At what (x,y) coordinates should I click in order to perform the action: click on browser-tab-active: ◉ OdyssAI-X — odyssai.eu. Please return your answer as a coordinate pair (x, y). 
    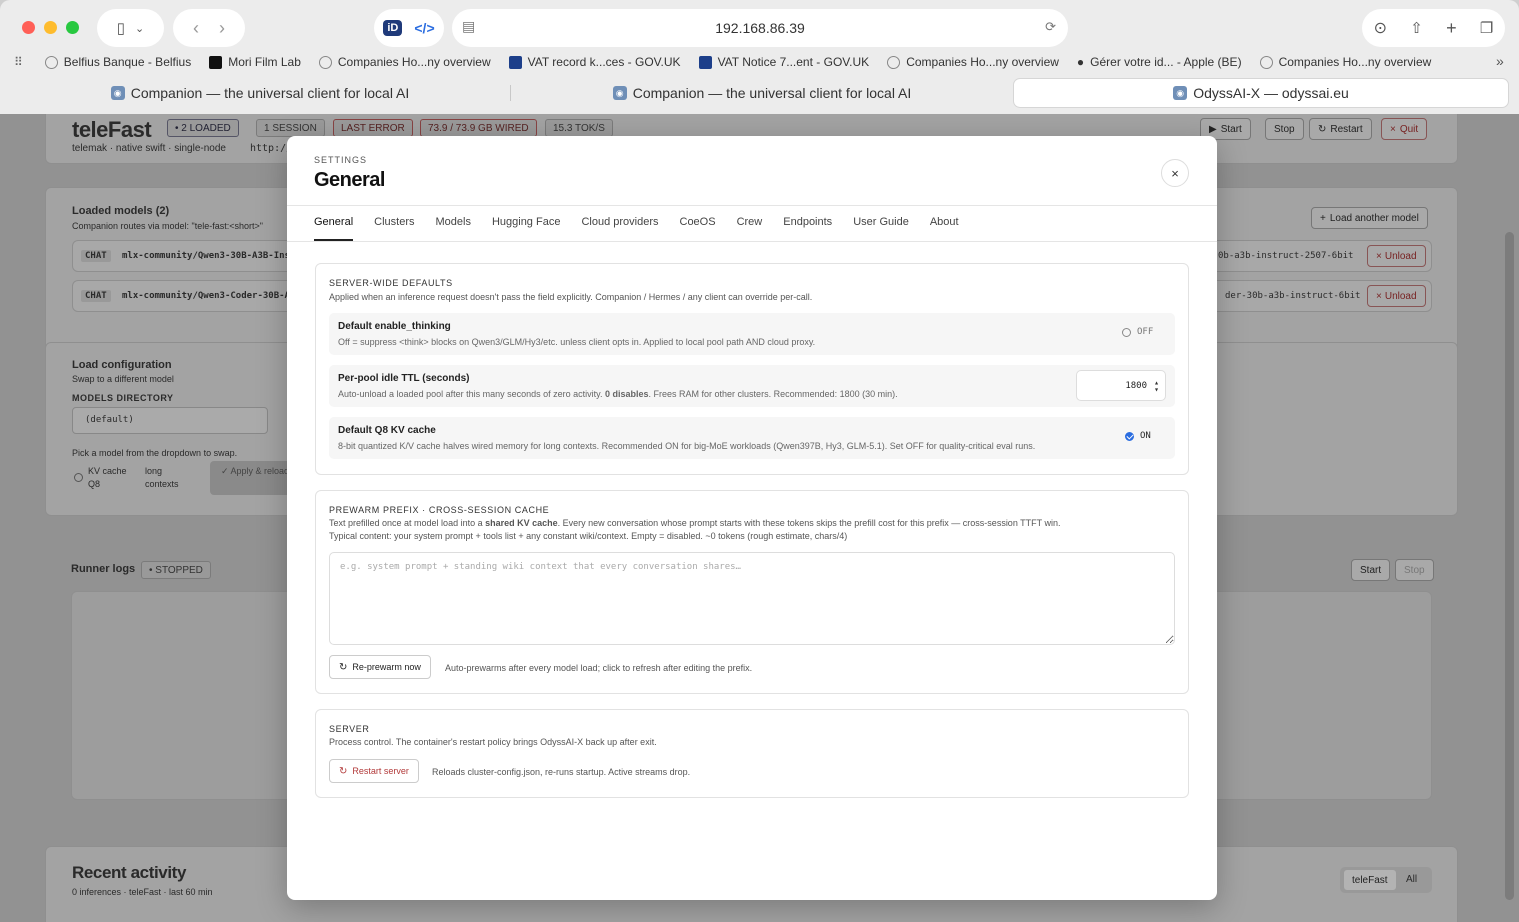
    Looking at the image, I should click on (1261, 93).